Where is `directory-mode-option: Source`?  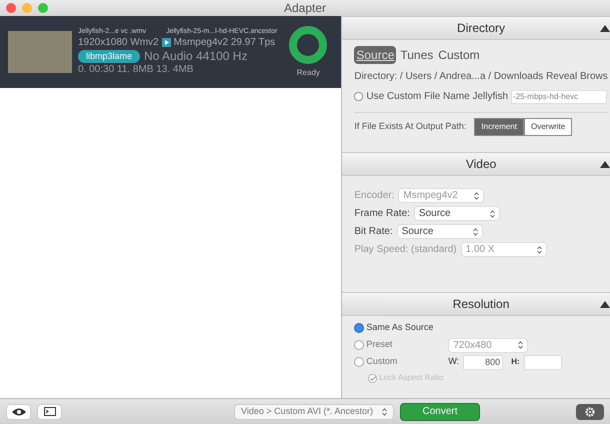
directory-mode-option: Source is located at coordinates (375, 55).